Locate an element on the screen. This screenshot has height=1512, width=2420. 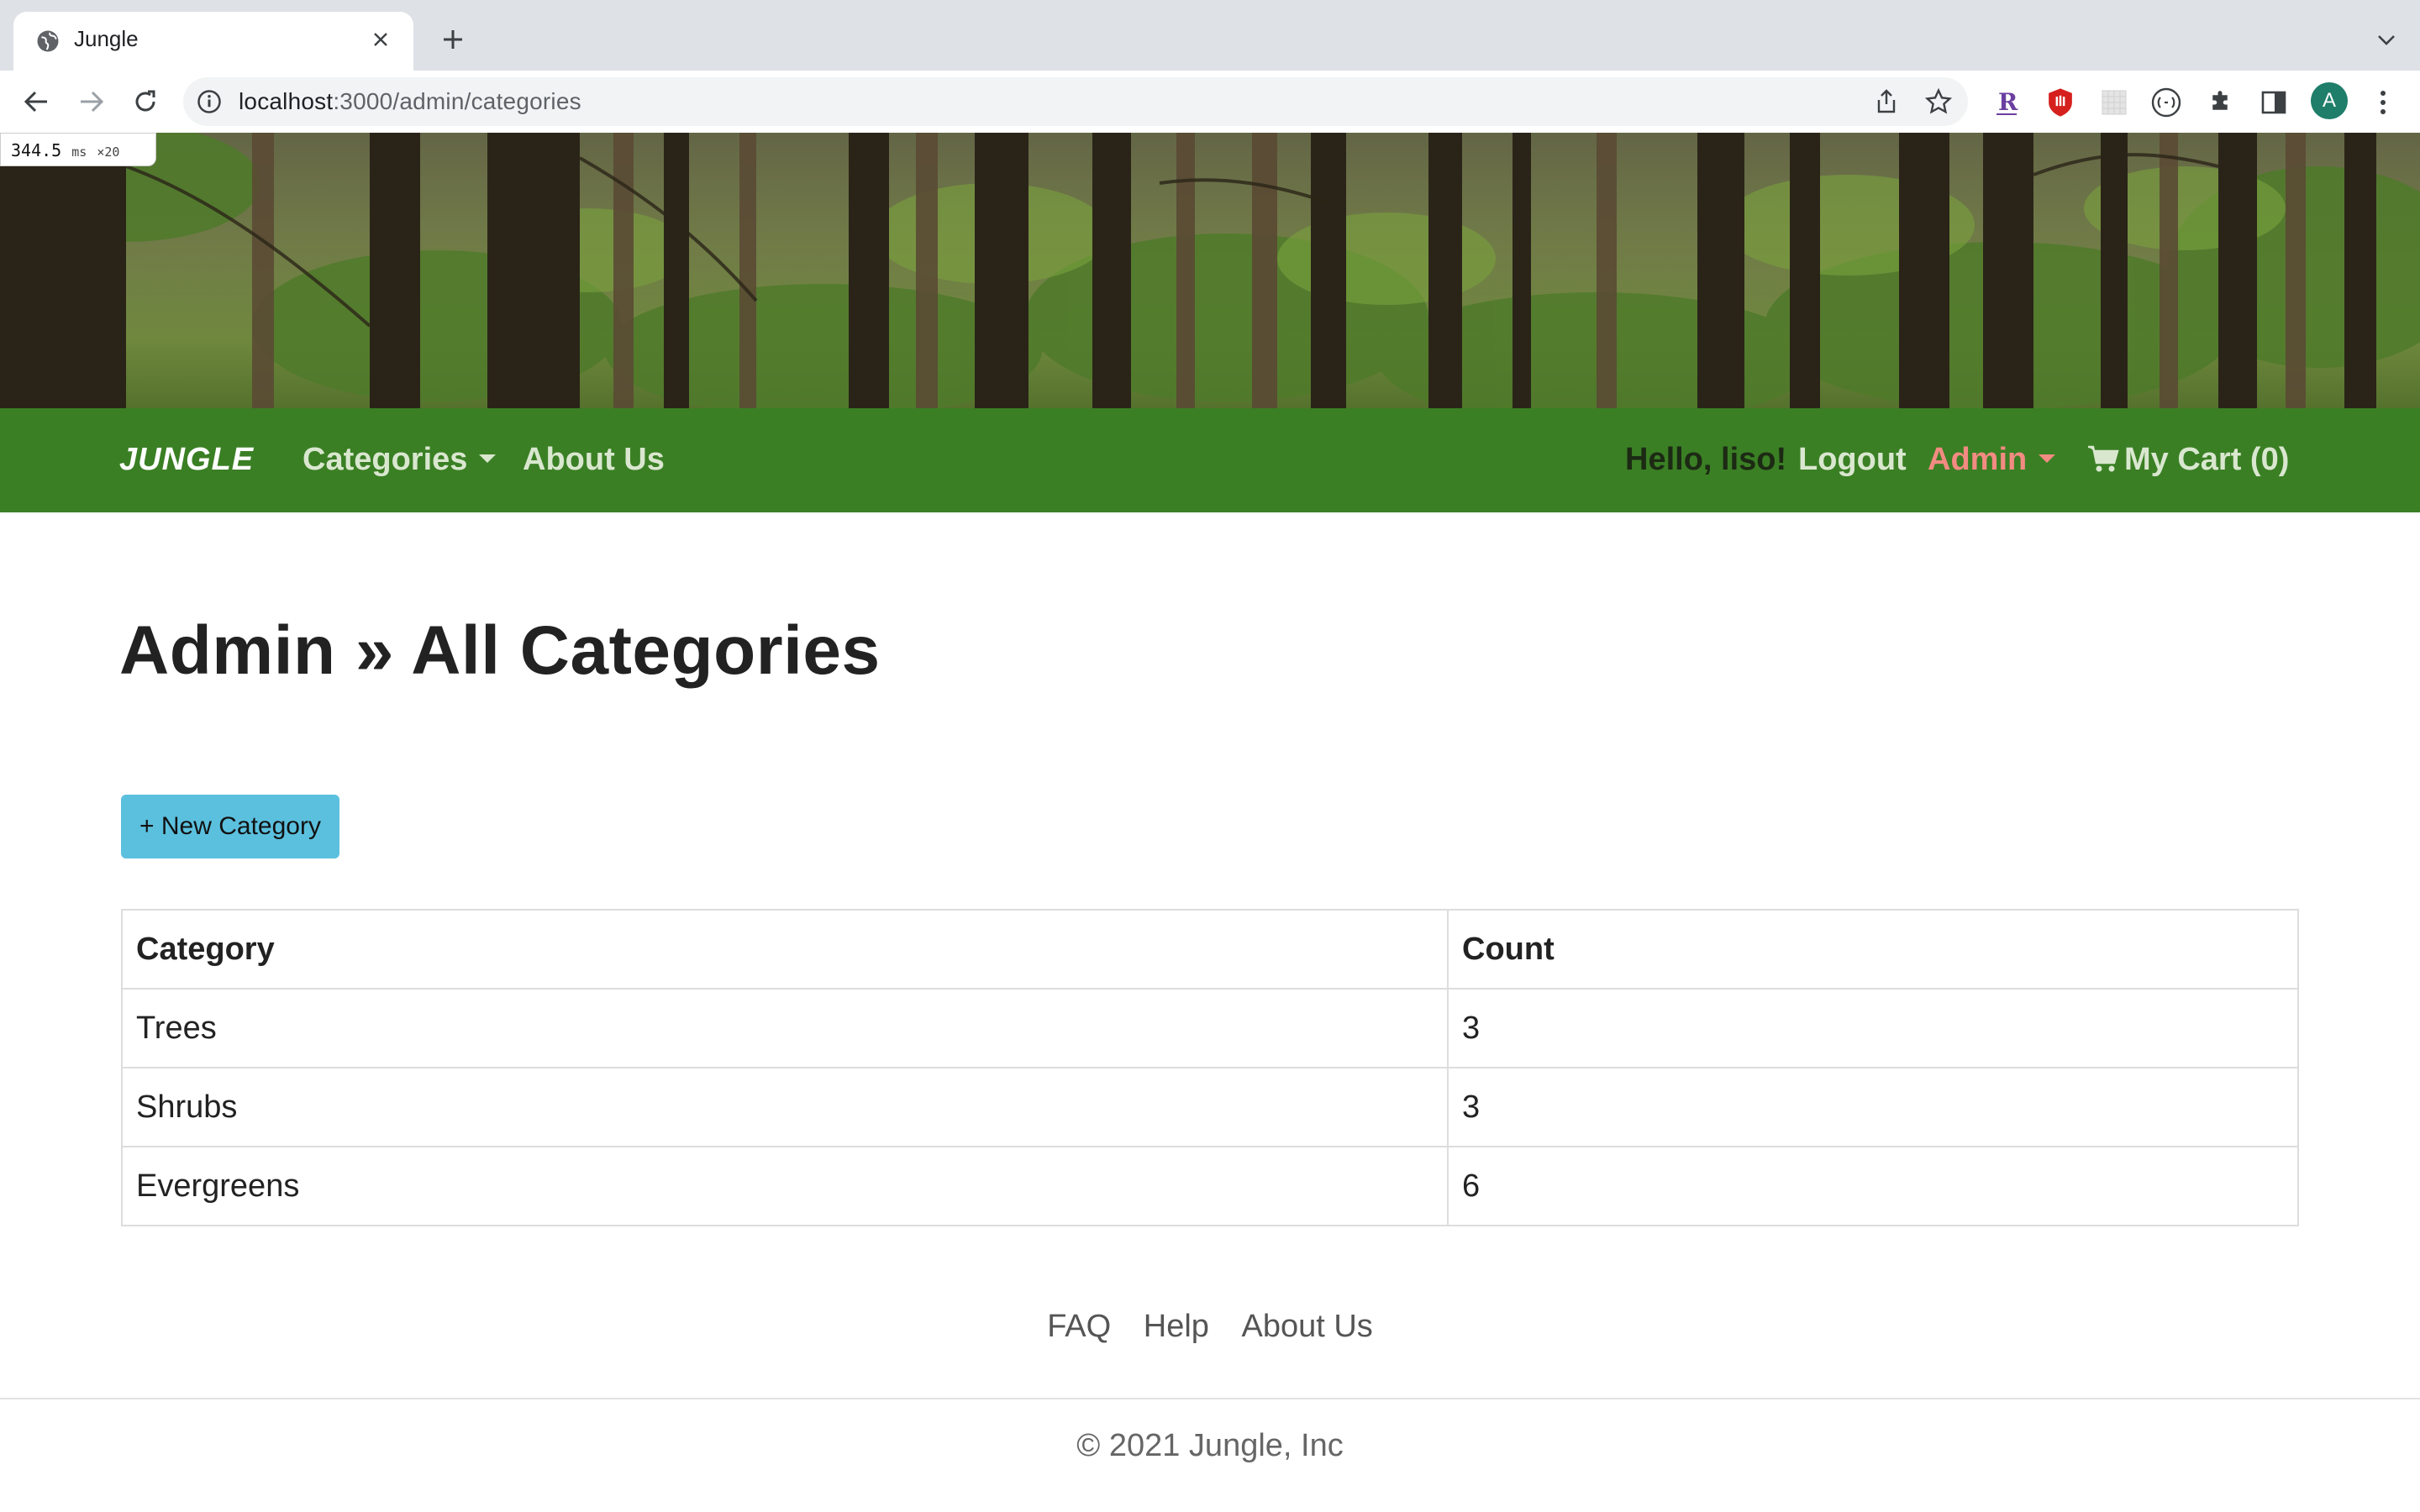
table-row: Trees 3 is located at coordinates (1210, 1028).